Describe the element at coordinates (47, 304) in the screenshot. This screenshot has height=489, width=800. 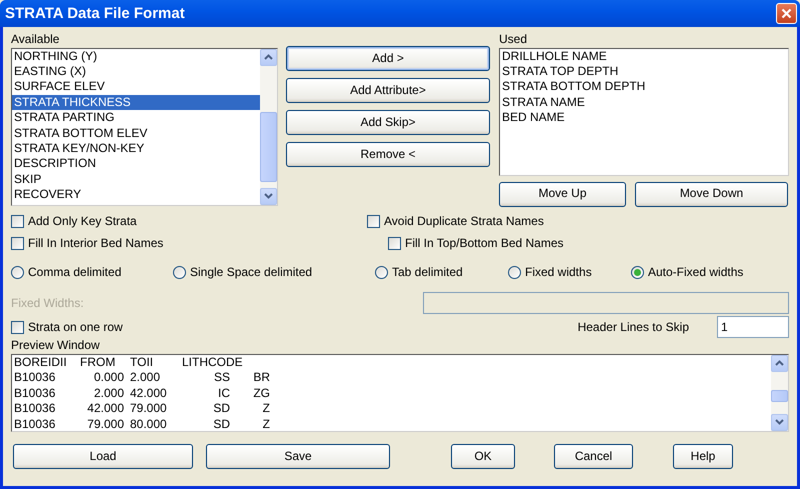
I see `field-label: Fixed Widths:` at that location.